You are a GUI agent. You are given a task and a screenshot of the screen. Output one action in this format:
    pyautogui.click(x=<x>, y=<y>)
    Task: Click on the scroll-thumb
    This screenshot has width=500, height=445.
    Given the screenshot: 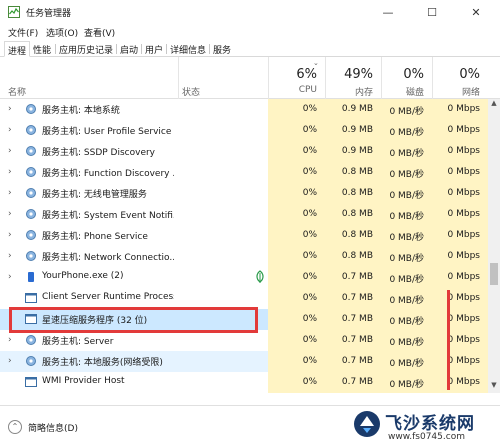 What is the action you would take?
    pyautogui.click(x=494, y=274)
    